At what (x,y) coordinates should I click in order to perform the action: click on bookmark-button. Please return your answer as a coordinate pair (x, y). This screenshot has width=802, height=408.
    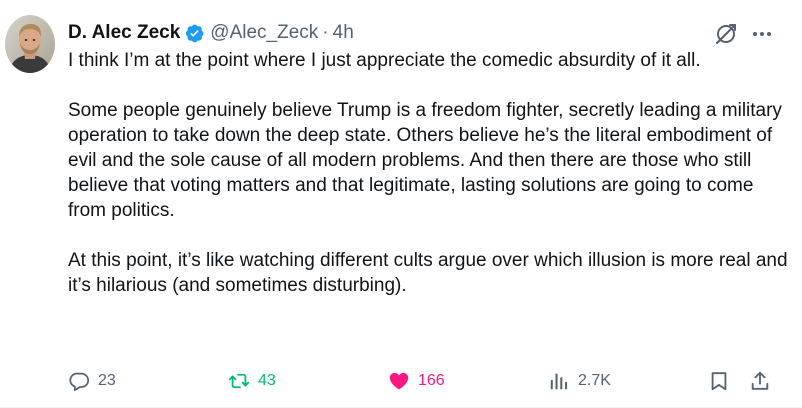
    Looking at the image, I should click on (719, 381).